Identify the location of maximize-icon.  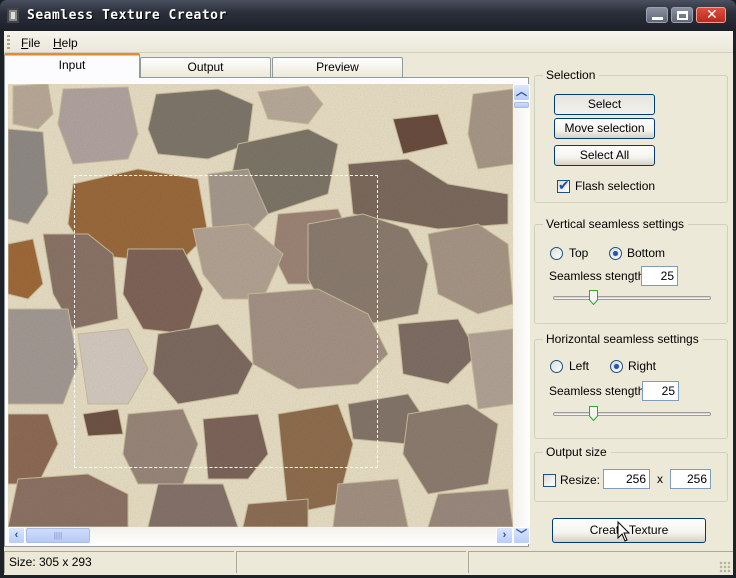
(682, 15).